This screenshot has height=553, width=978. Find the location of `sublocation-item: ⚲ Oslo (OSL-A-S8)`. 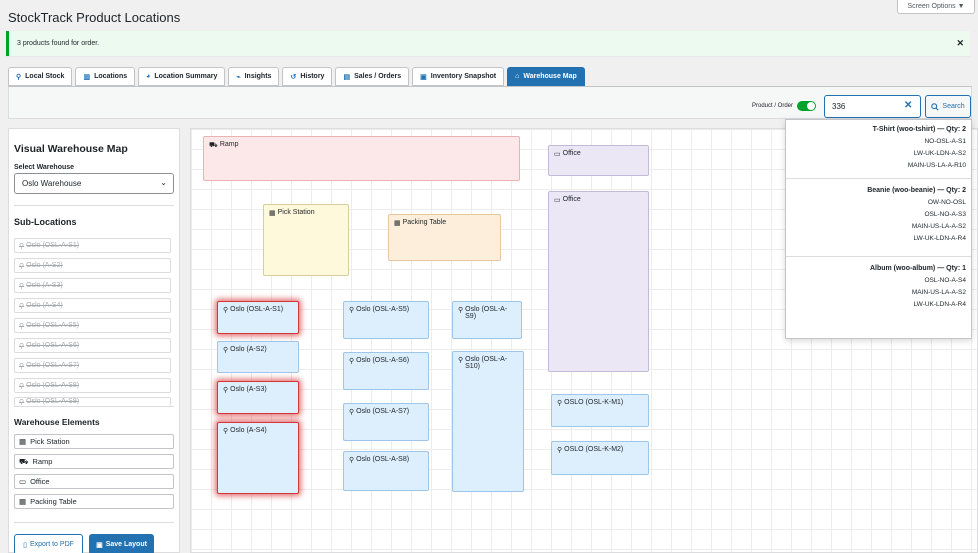

sublocation-item: ⚲ Oslo (OSL-A-S8) is located at coordinates (92, 385).